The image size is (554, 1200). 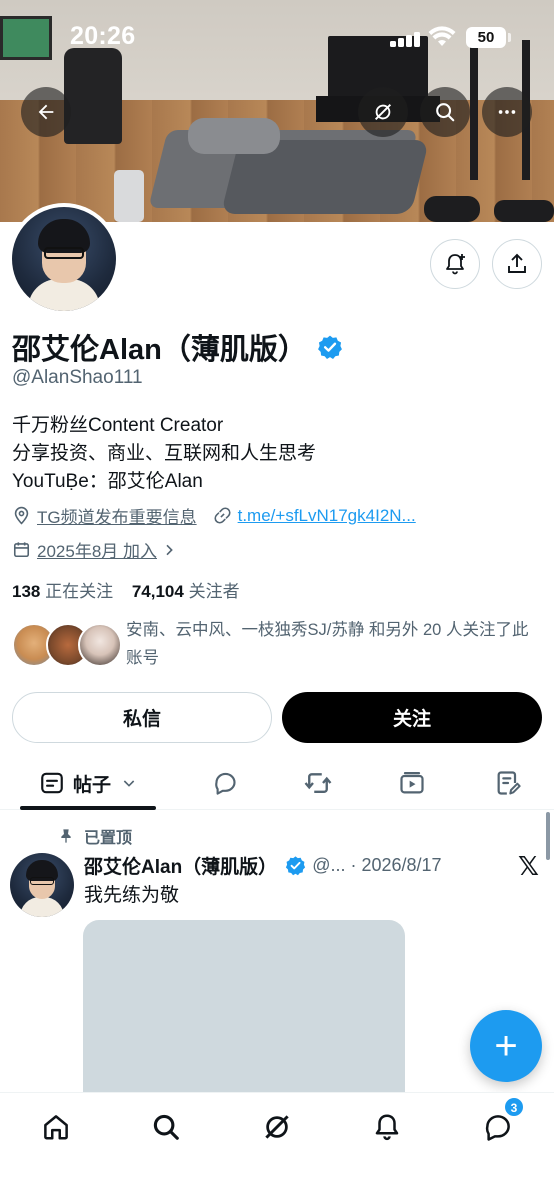 What do you see at coordinates (157, 591) in the screenshot?
I see `followers-count: 74,104` at bounding box center [157, 591].